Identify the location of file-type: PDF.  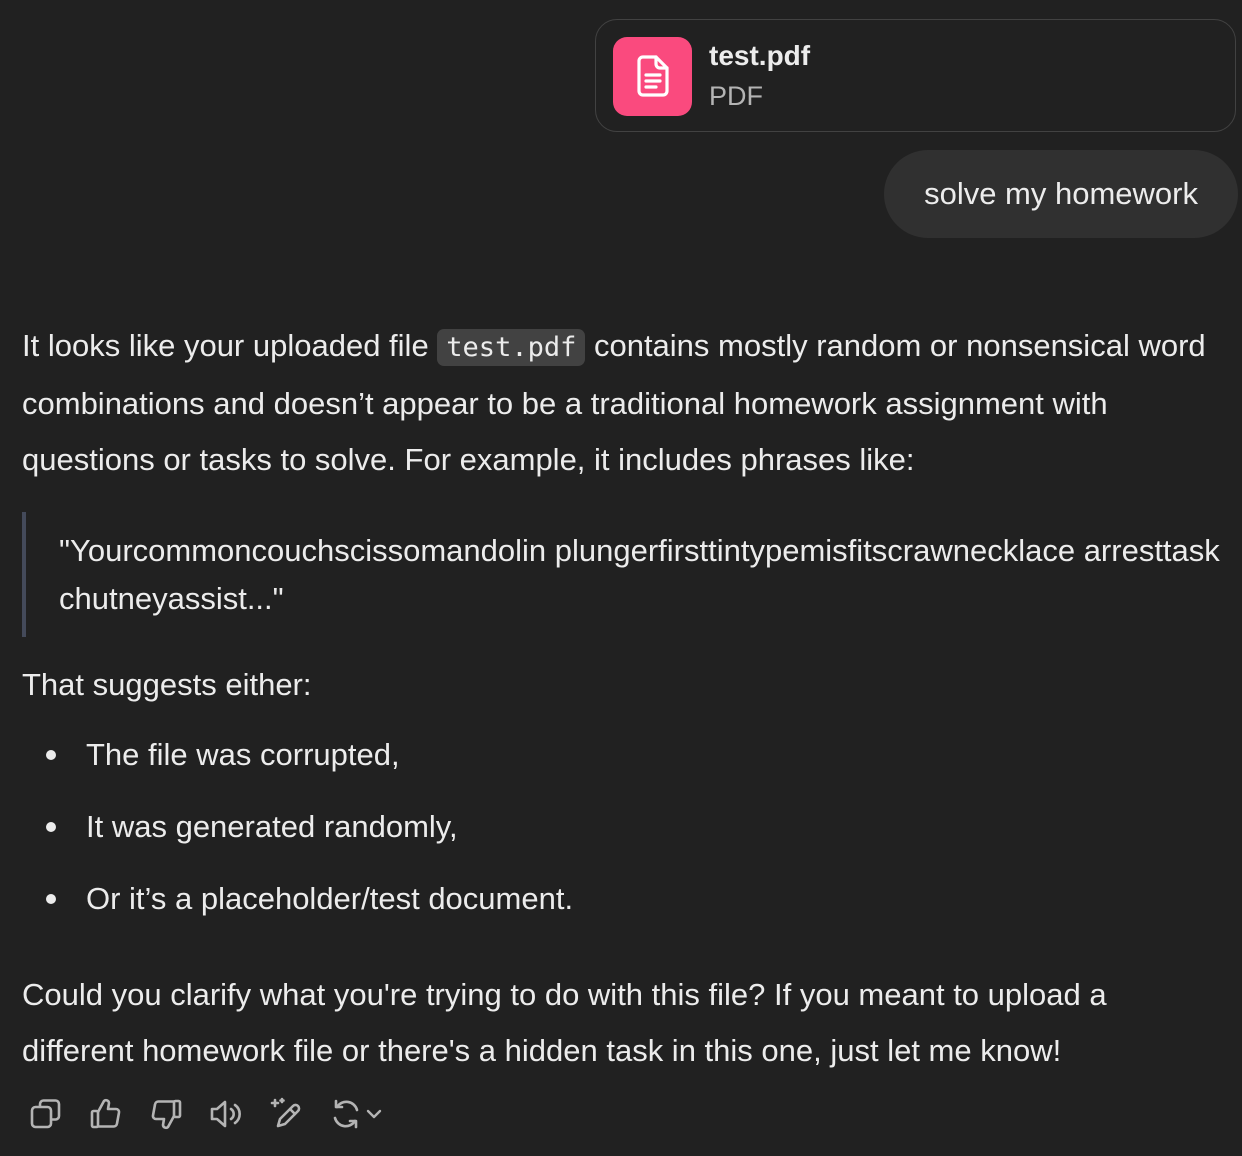
(736, 96).